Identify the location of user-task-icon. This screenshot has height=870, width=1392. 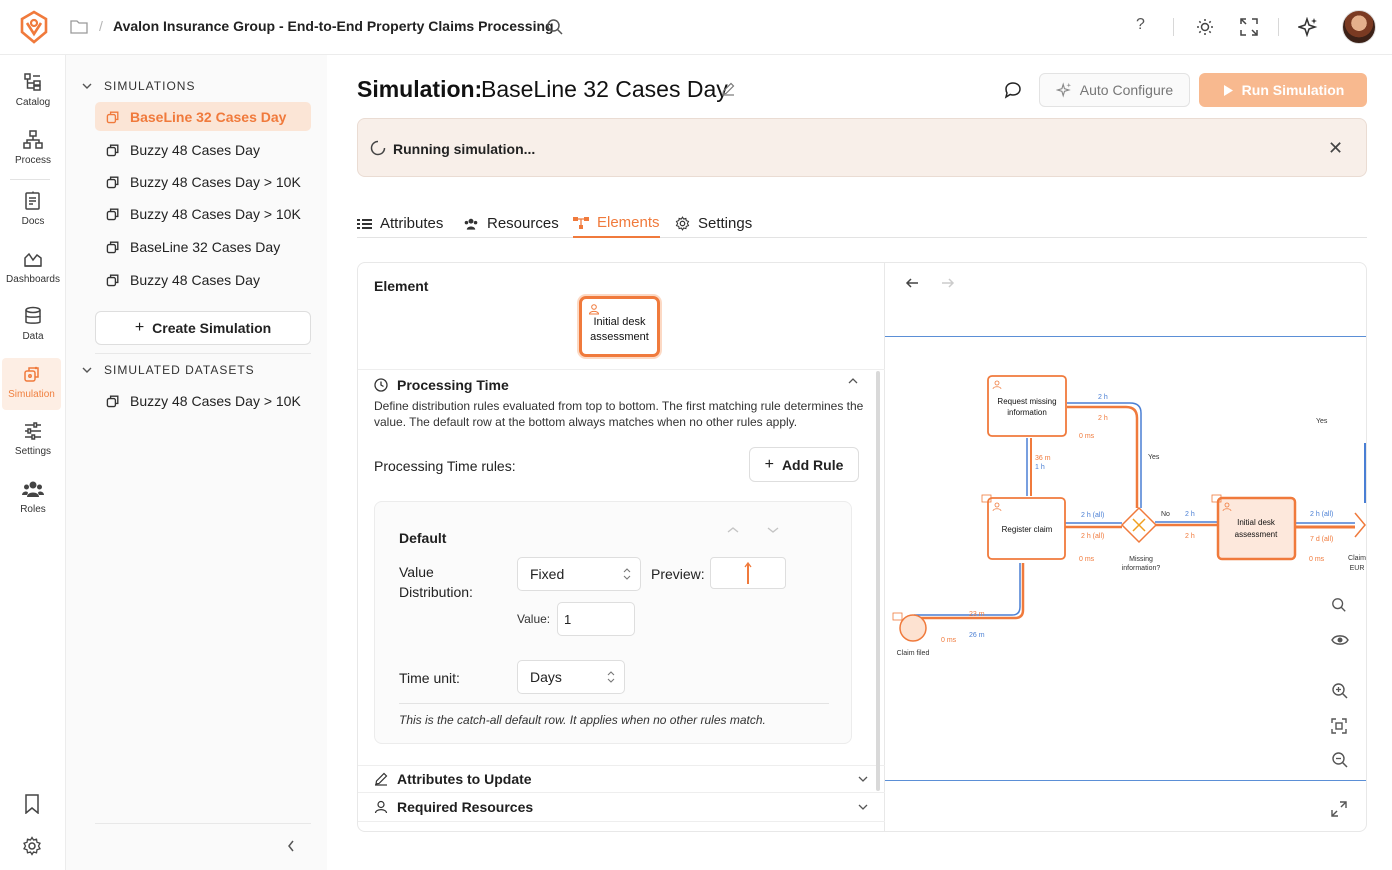
(594, 309).